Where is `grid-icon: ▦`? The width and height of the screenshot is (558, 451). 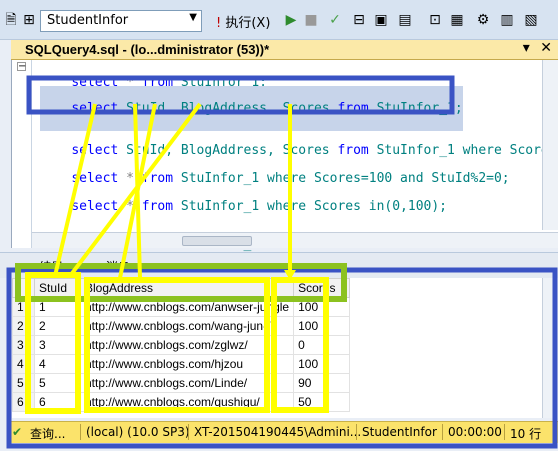 grid-icon: ▦ is located at coordinates (30, 267).